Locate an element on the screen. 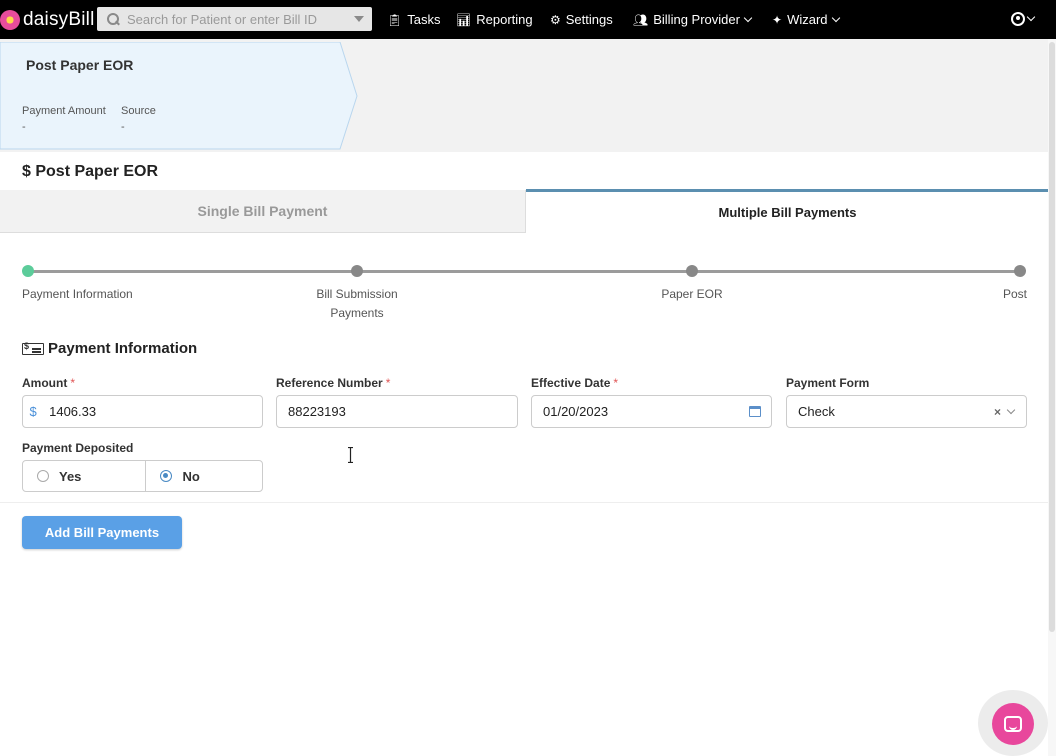 The height and width of the screenshot is (756, 1056). payment-deposited-radio-group: Yes No is located at coordinates (142, 476).